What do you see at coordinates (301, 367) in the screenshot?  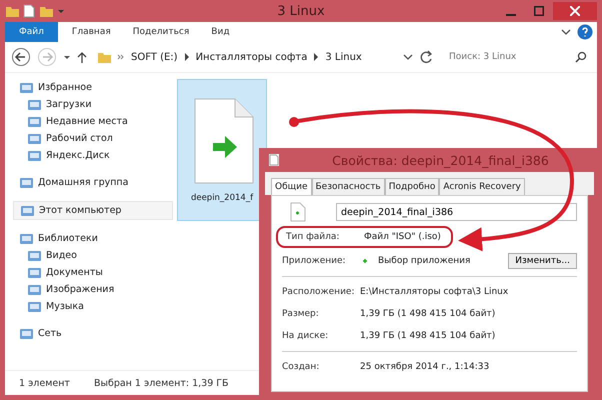 I see `field-label: Создан:` at bounding box center [301, 367].